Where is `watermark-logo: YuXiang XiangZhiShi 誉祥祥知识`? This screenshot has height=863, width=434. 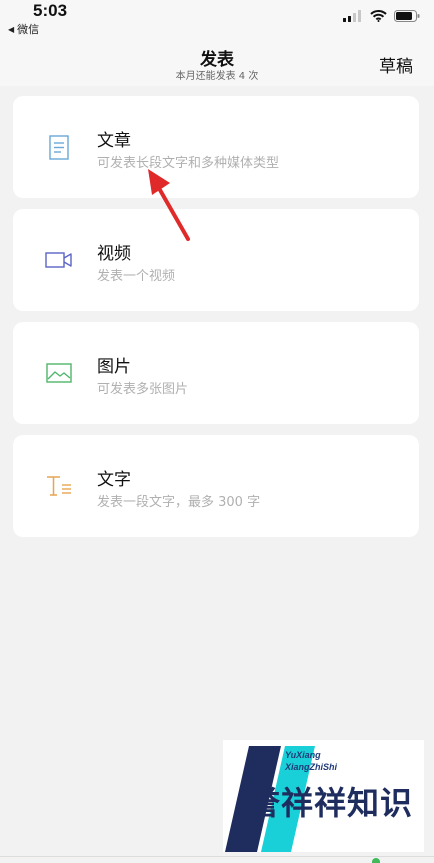
watermark-logo: YuXiang XiangZhiShi 誉祥祥知识 is located at coordinates (323, 796).